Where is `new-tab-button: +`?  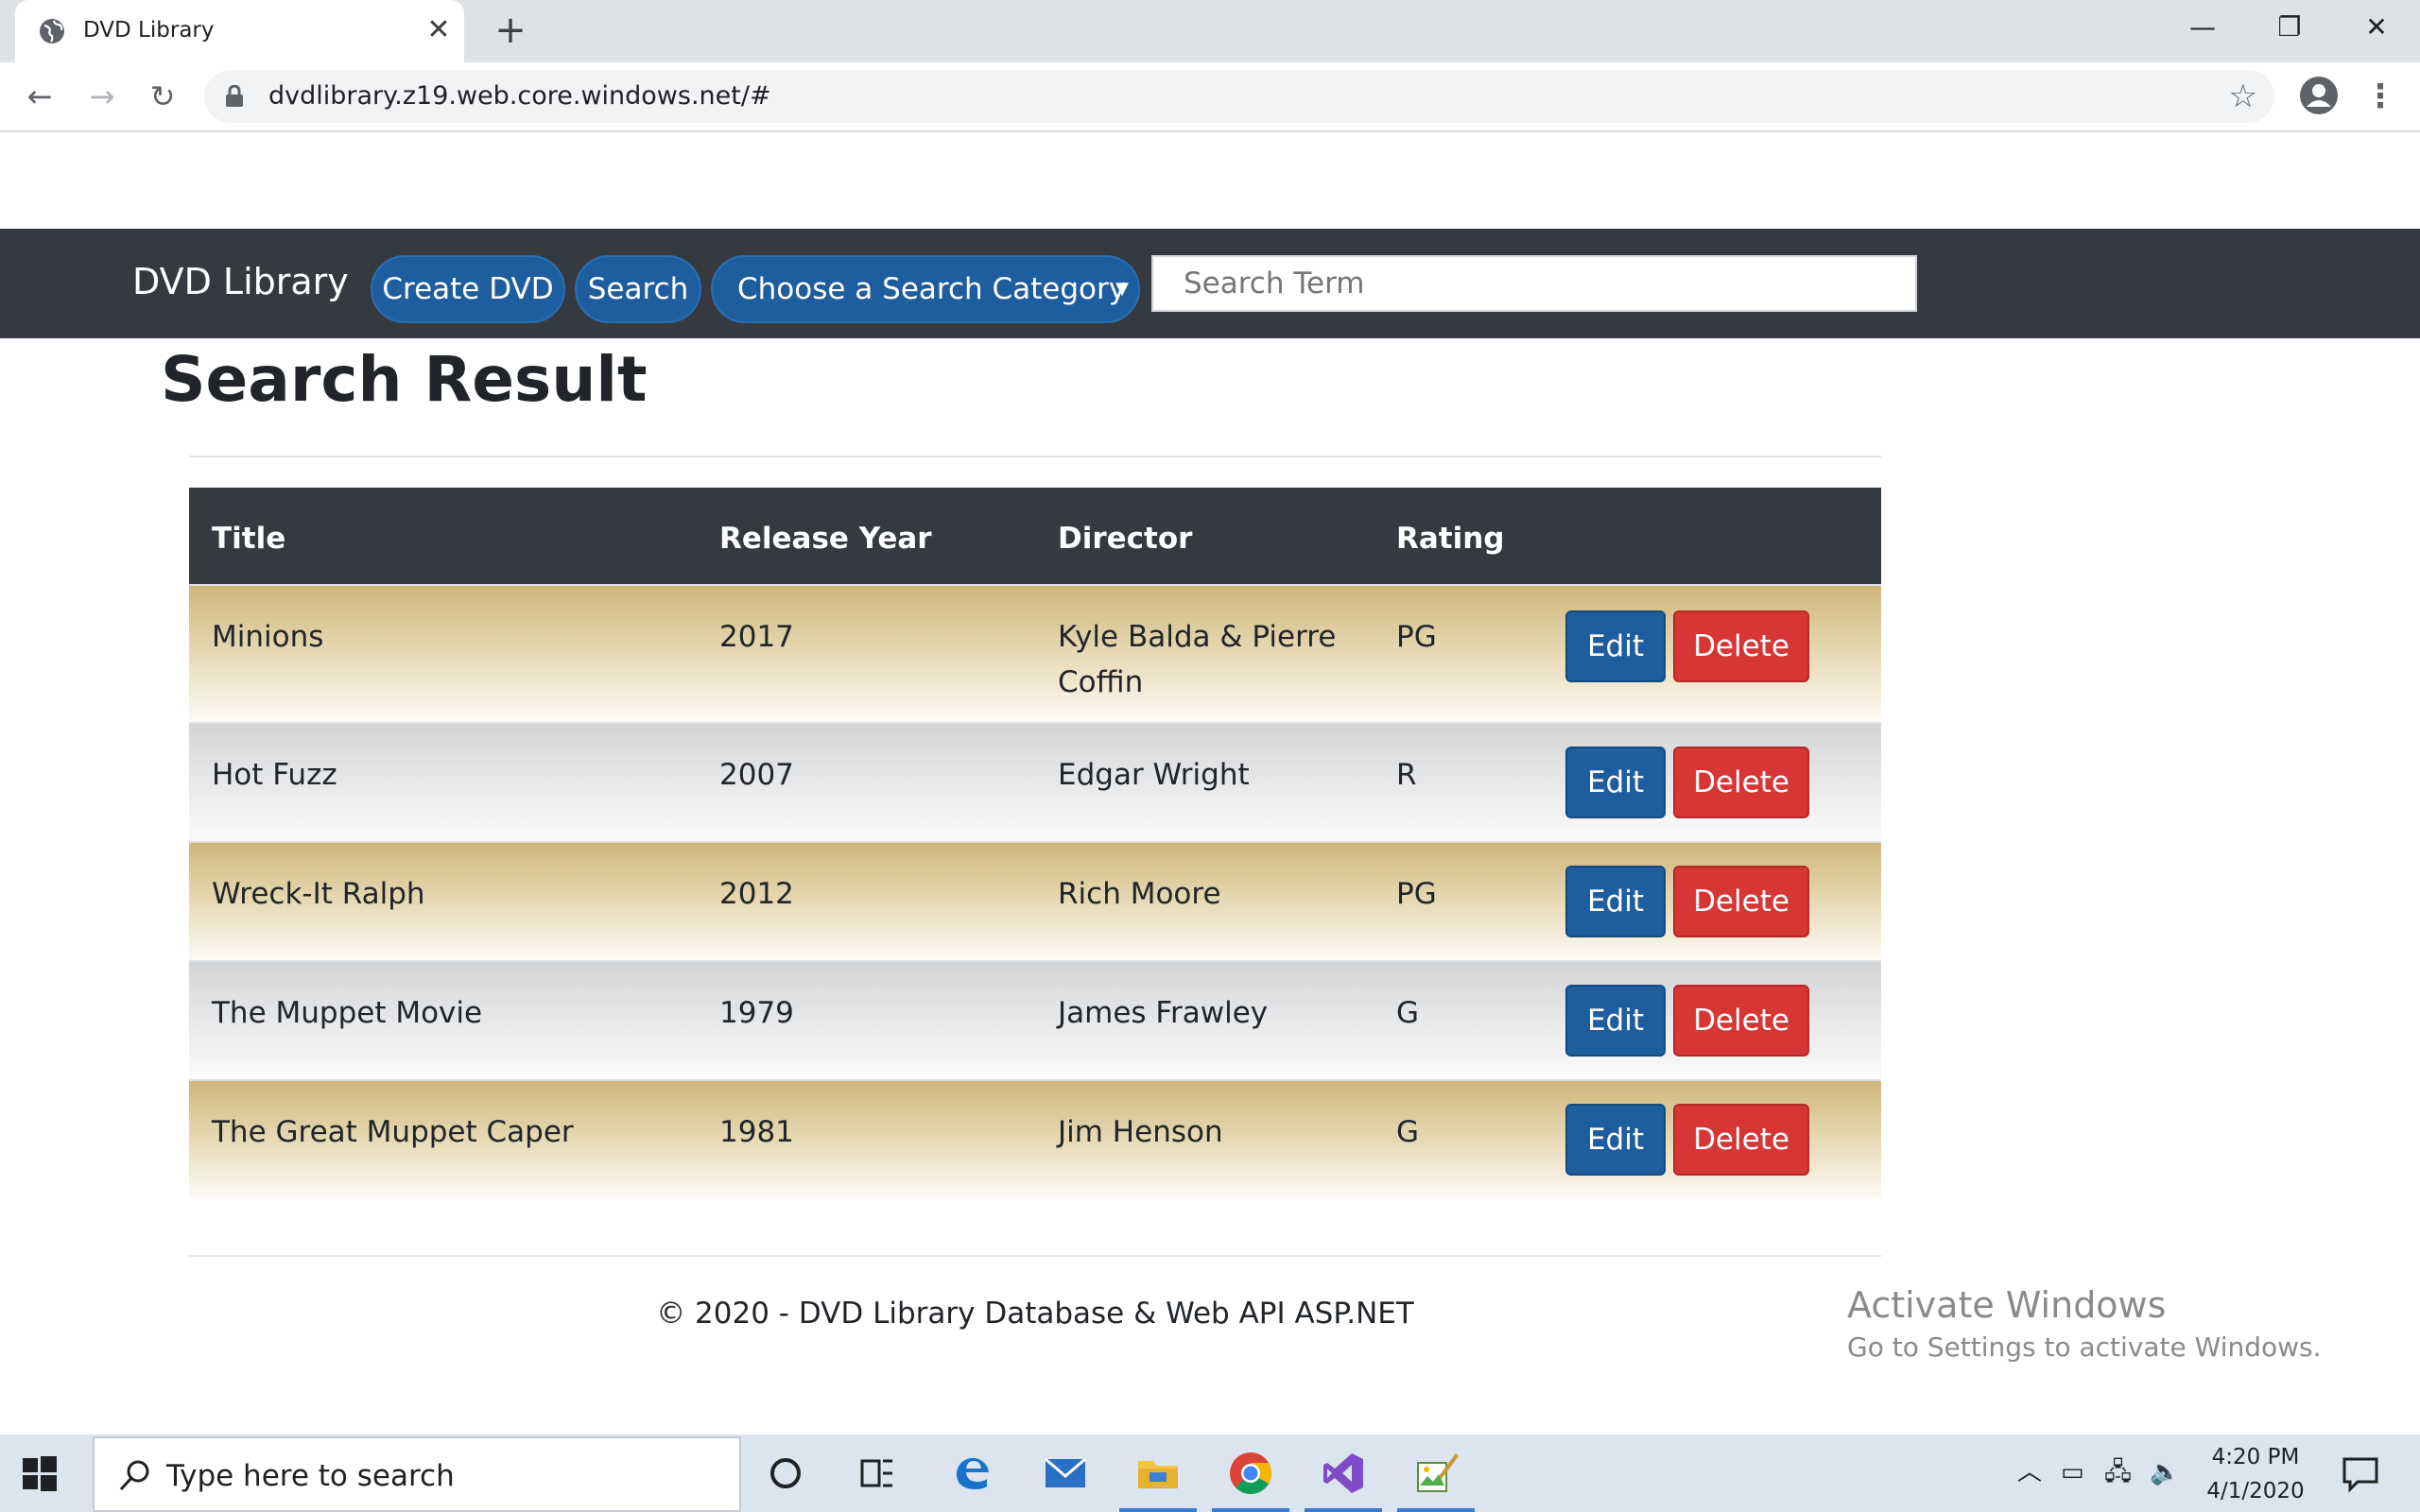
new-tab-button: + is located at coordinates (511, 30).